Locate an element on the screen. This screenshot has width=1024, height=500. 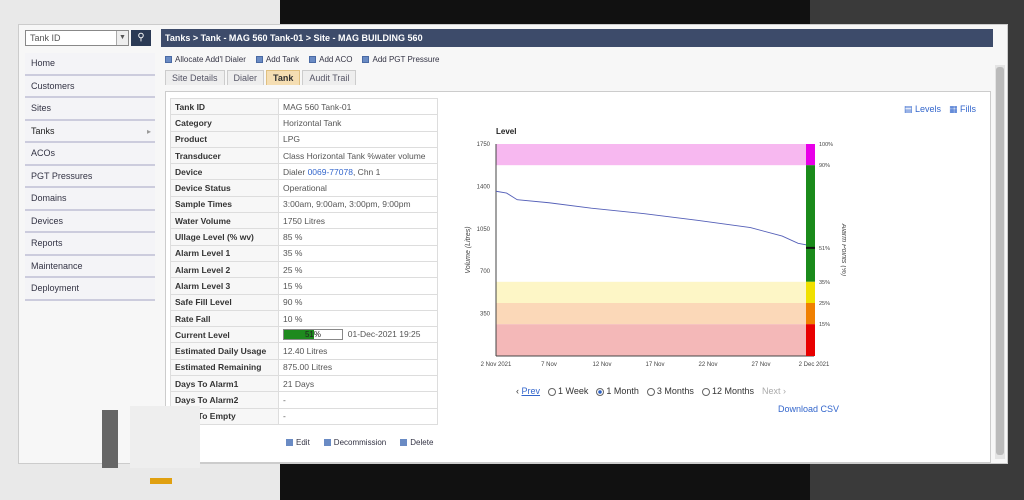
ullage-key: Ullage Level (% wv) is located at coordinates (224, 237).